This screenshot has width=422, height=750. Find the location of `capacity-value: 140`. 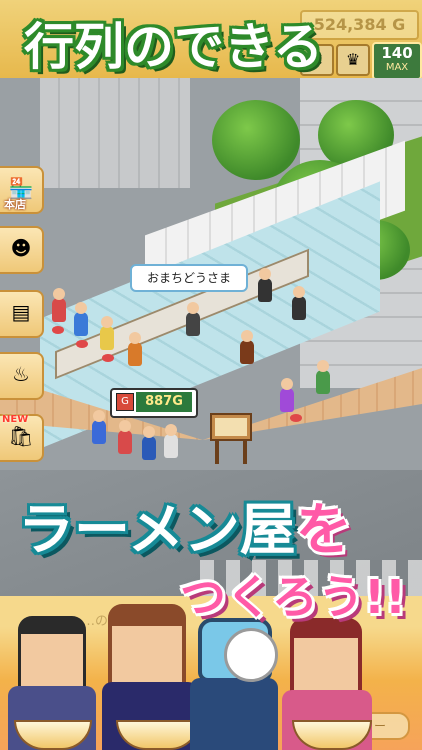

capacity-value: 140 is located at coordinates (397, 53).